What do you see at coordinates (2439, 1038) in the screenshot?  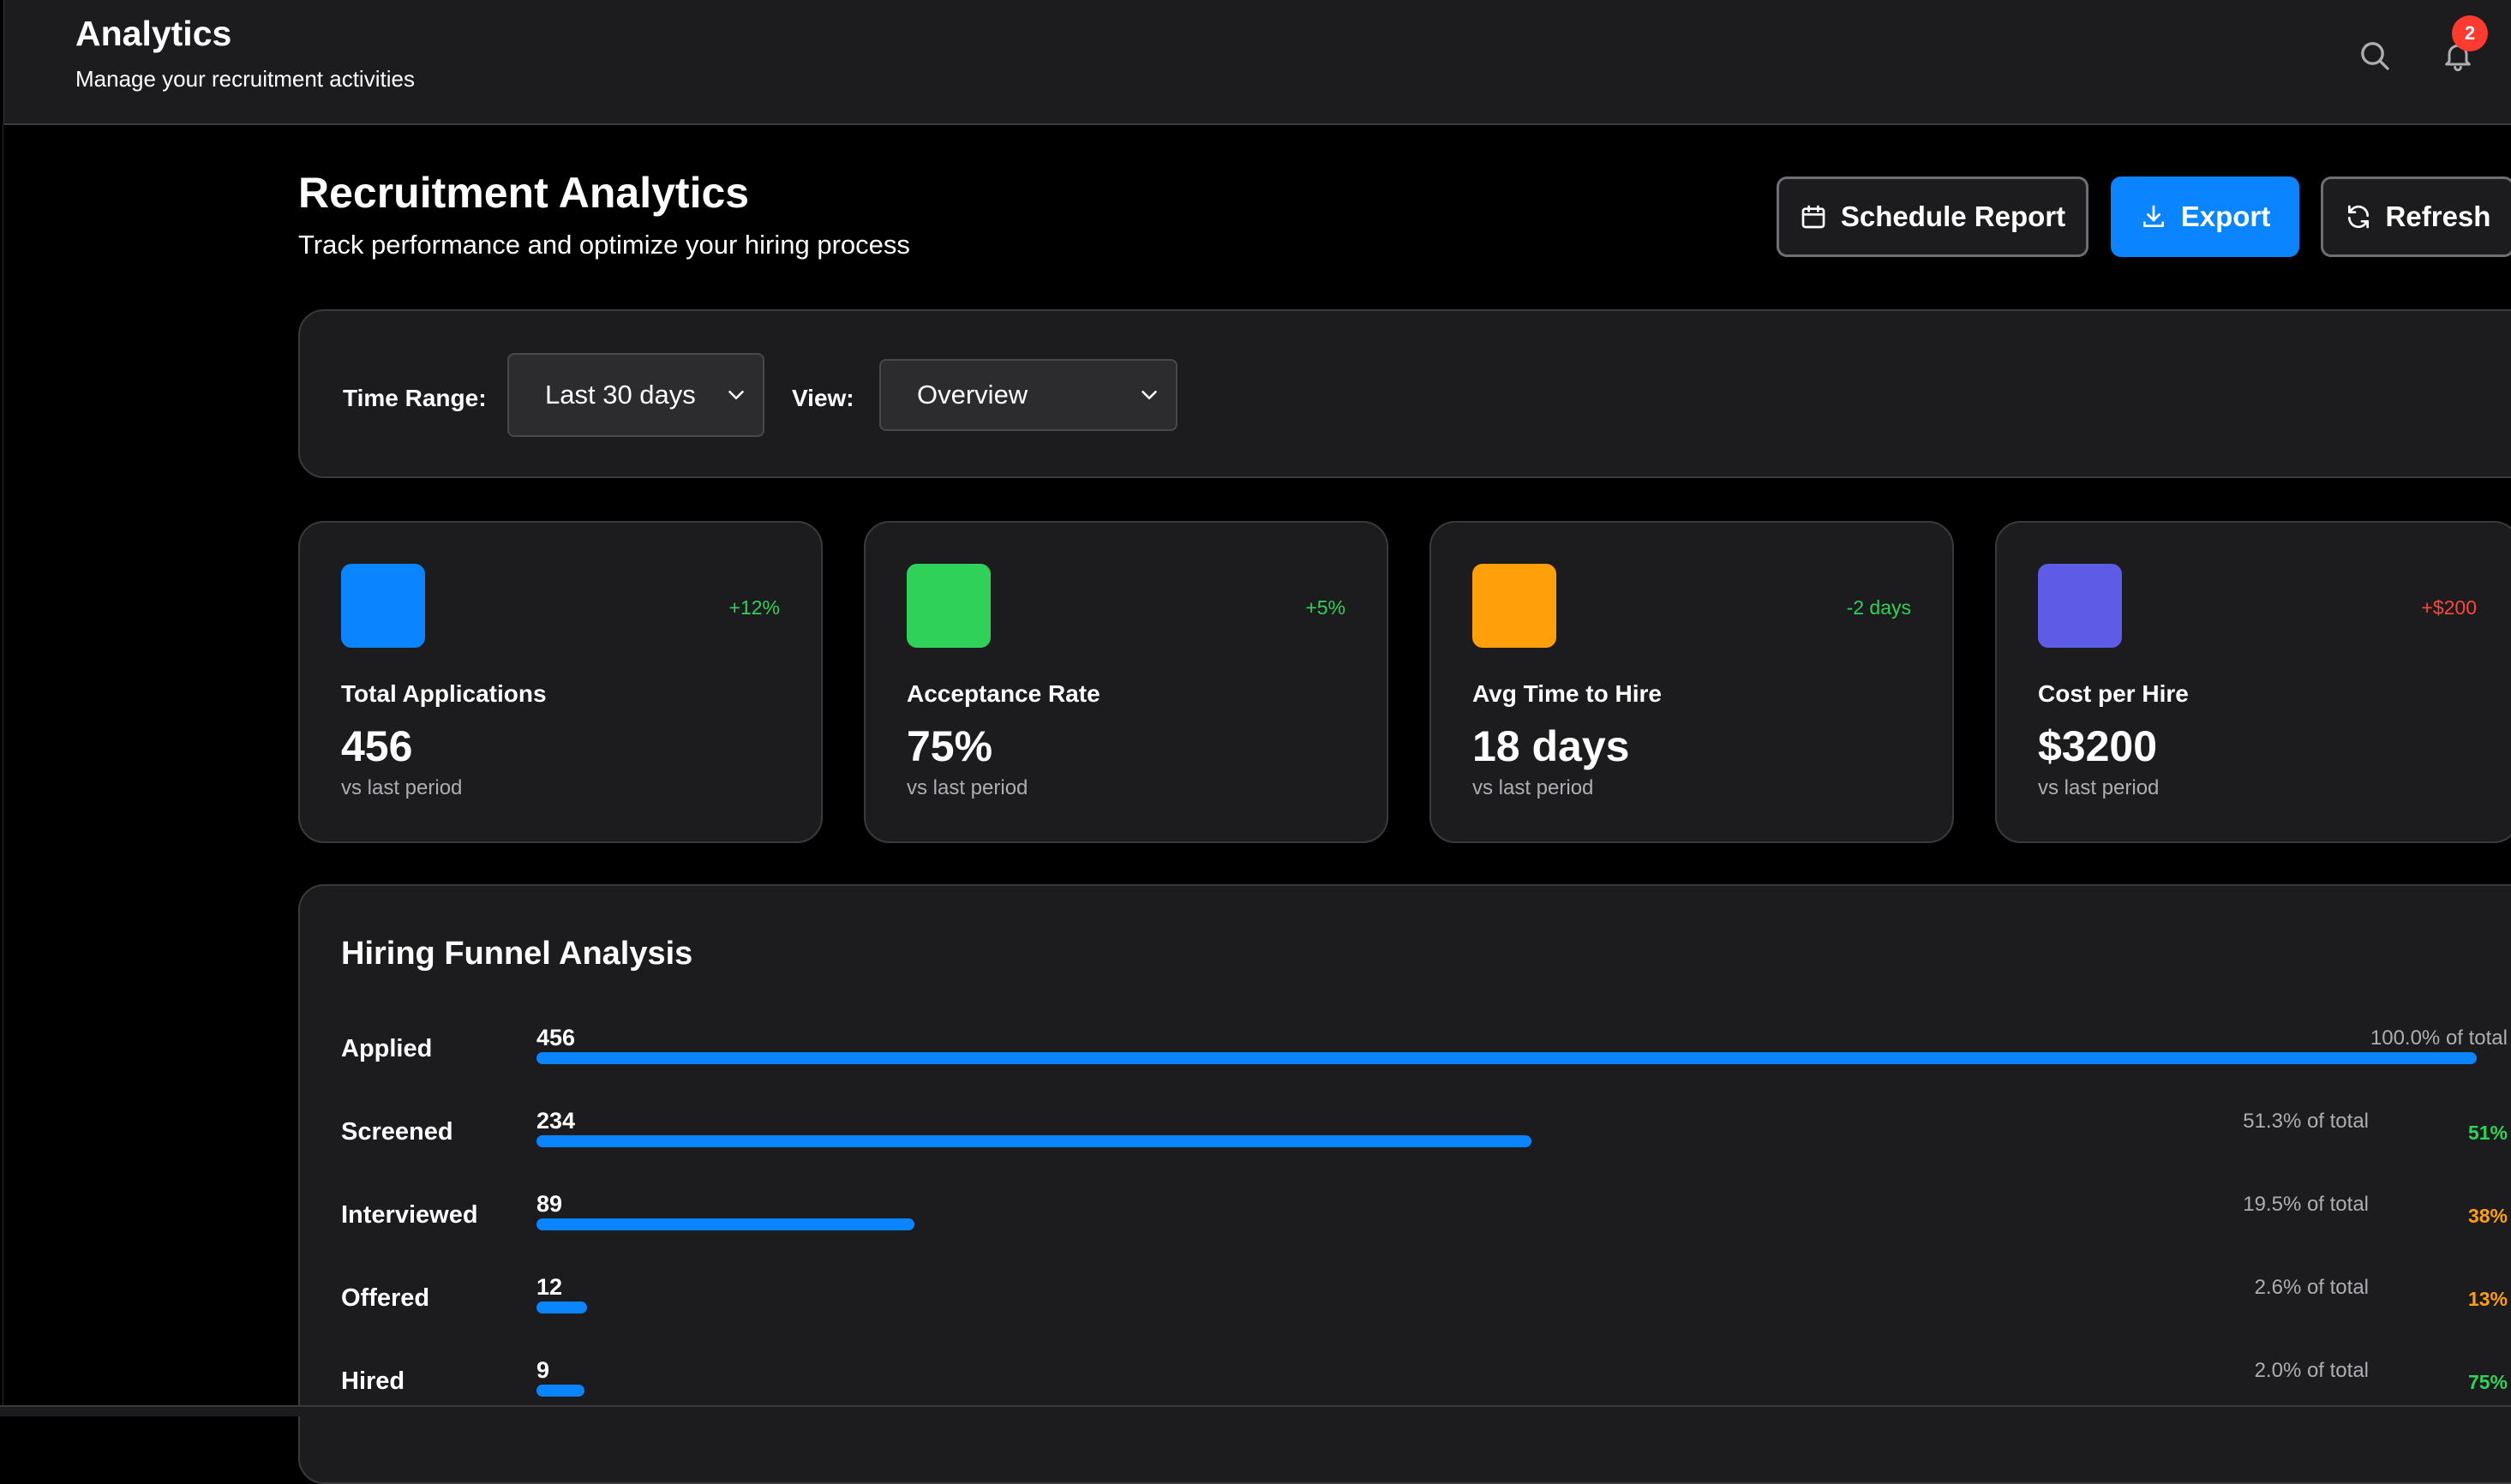 I see `funnel-percent-total: 100.0% of total` at bounding box center [2439, 1038].